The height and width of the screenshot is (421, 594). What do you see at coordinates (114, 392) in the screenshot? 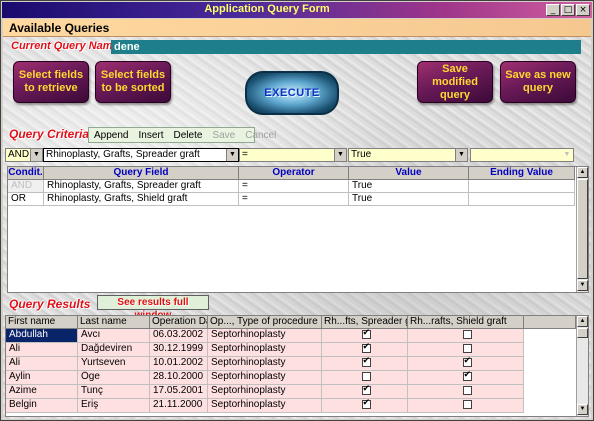
I see `result-cell-last-name: Tunç` at bounding box center [114, 392].